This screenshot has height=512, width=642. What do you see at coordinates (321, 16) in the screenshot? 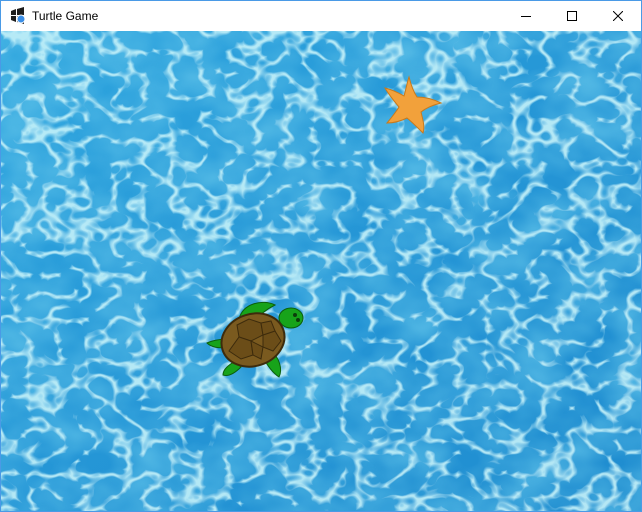
I see `title-bar: Turtle Game` at bounding box center [321, 16].